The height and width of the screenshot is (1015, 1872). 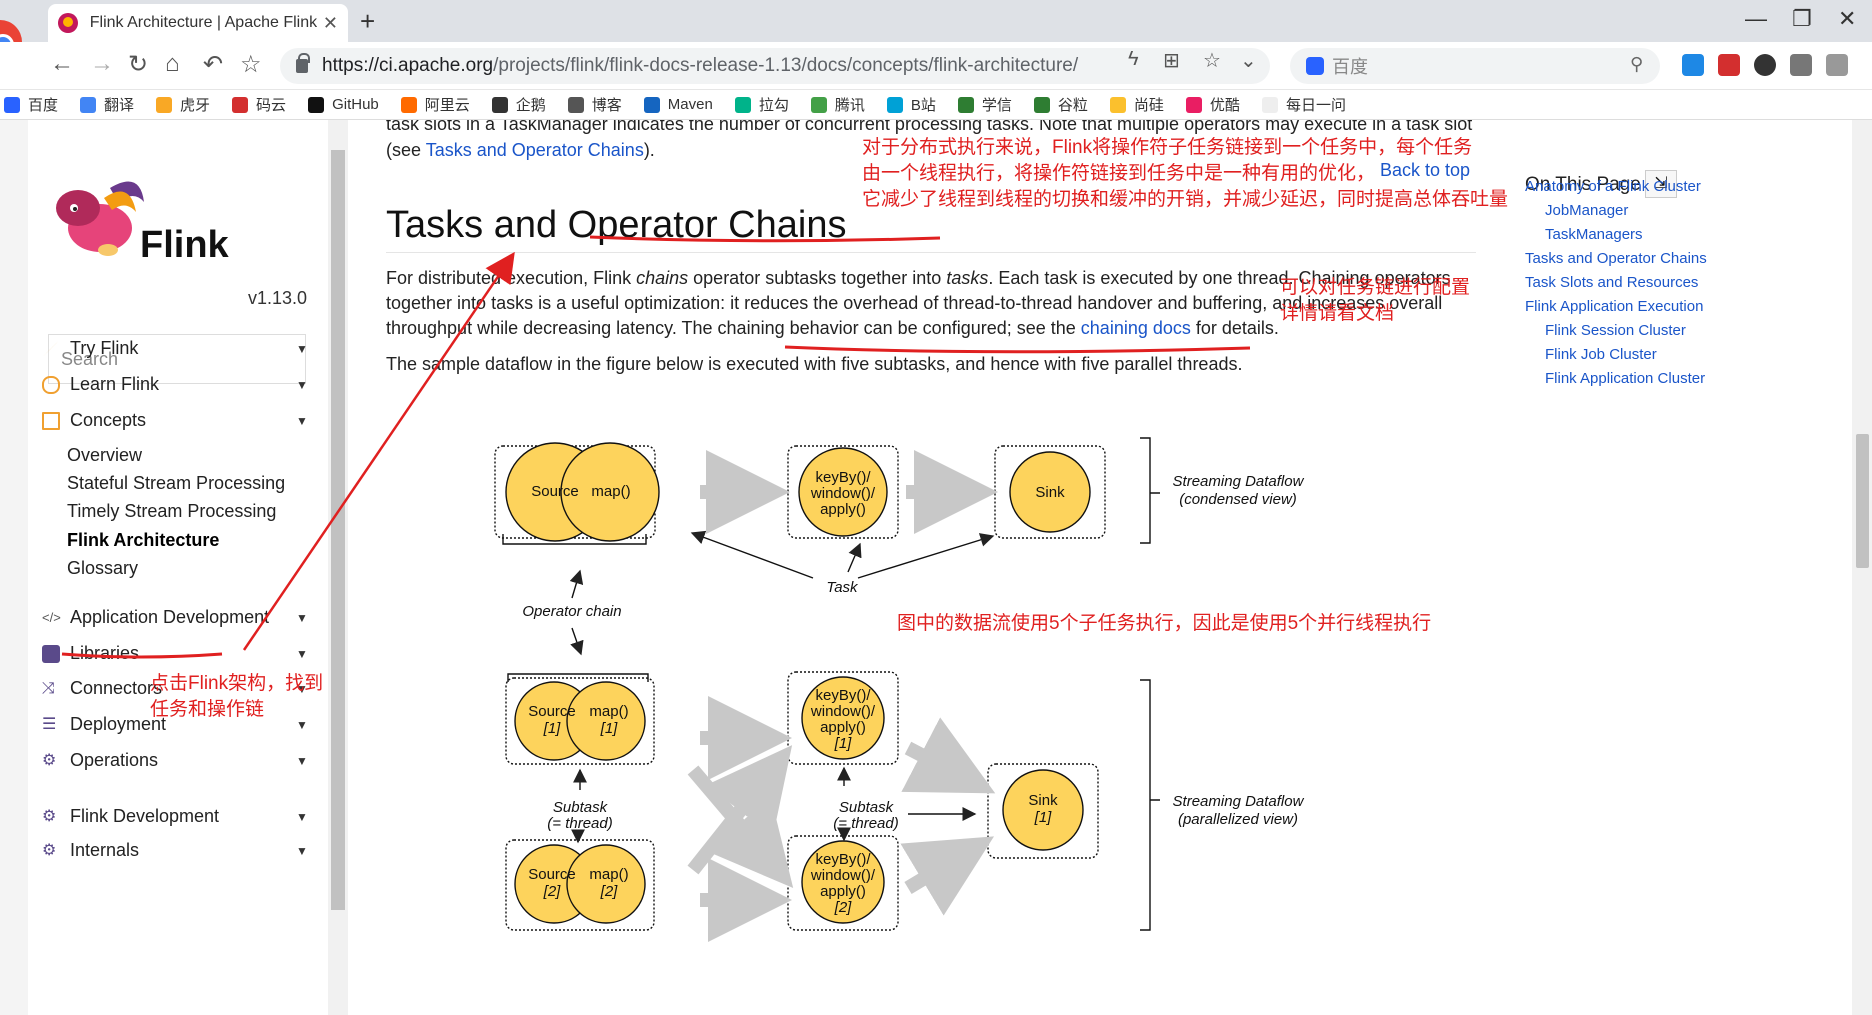 What do you see at coordinates (1601, 354) in the screenshot?
I see `toc-job-cluster: Flink Job Cluster` at bounding box center [1601, 354].